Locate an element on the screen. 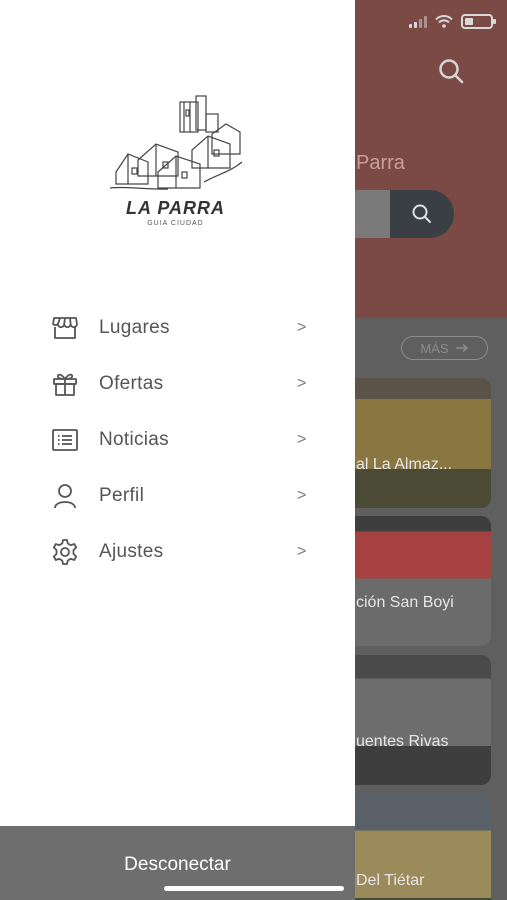 The image size is (507, 900). place-card-title: uentes Rivas is located at coordinates (402, 741).